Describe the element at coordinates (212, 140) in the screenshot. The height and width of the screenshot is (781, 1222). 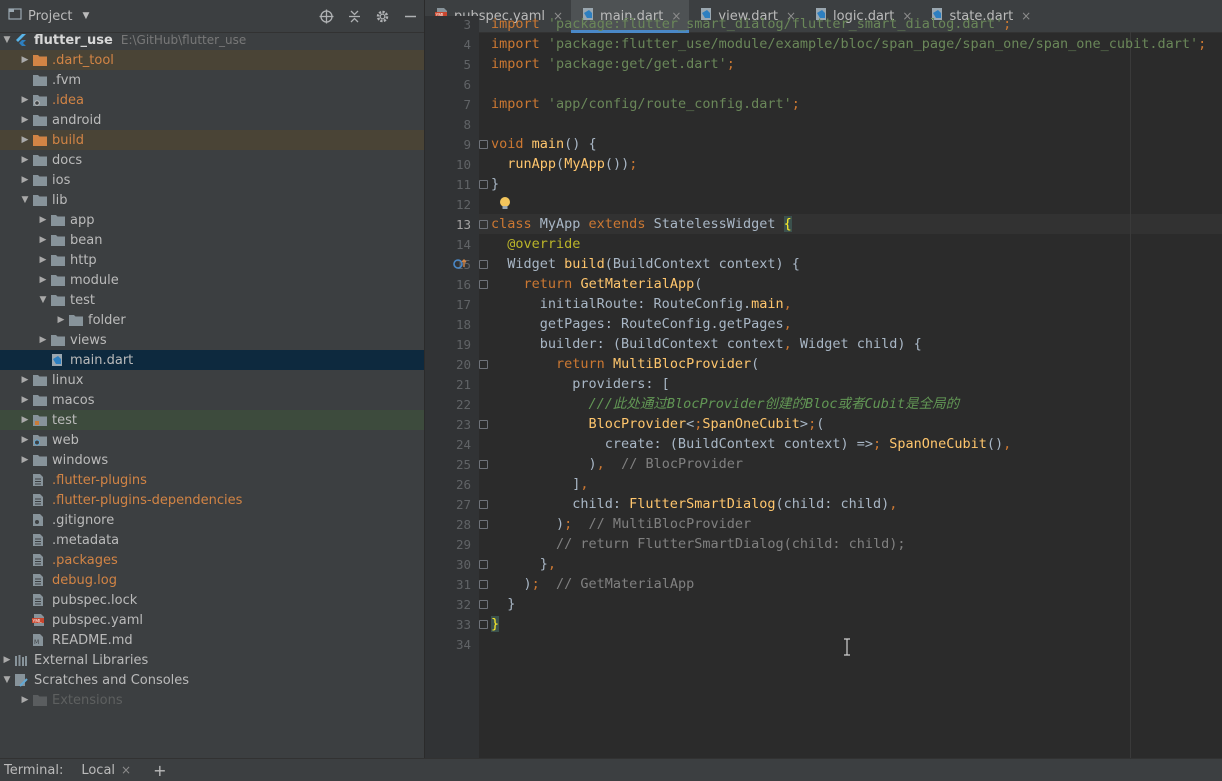
I see `tree-item: ▶ build` at that location.